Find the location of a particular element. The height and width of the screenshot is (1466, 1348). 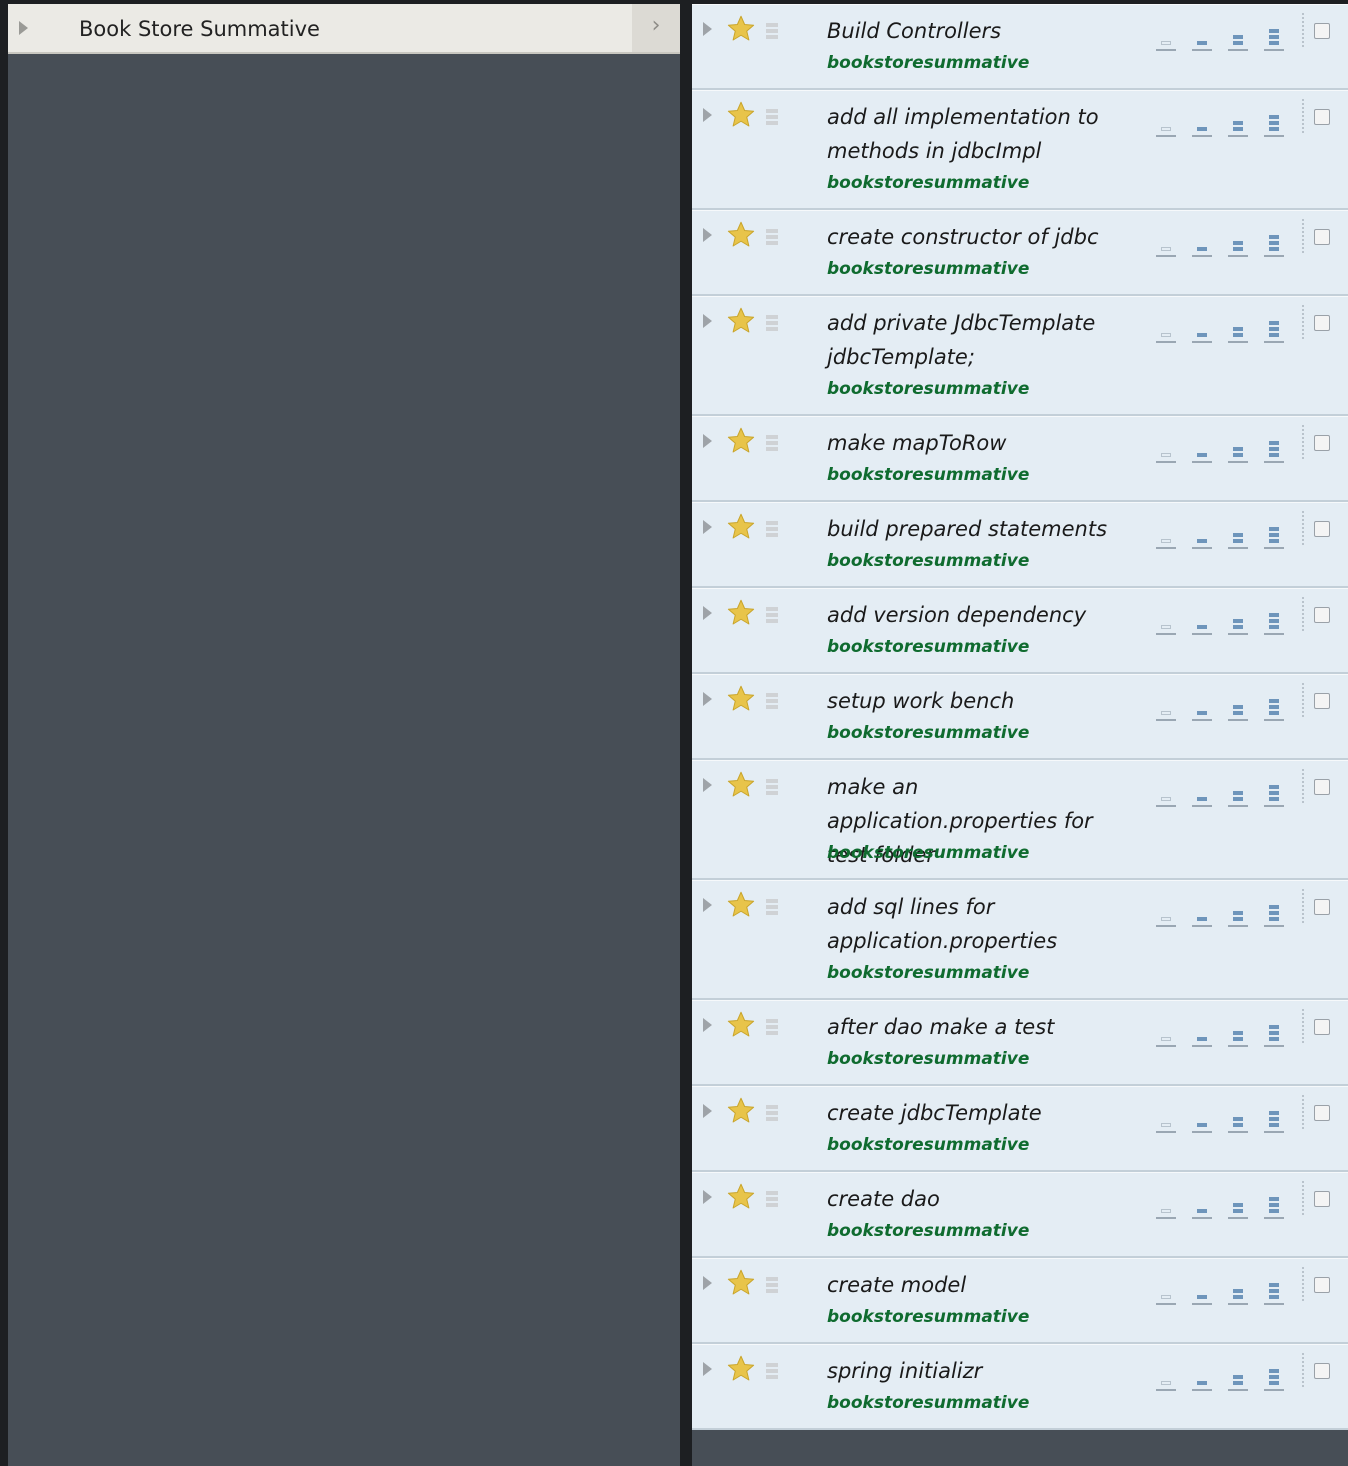

task-title: make mapToRow is located at coordinates (982, 443).